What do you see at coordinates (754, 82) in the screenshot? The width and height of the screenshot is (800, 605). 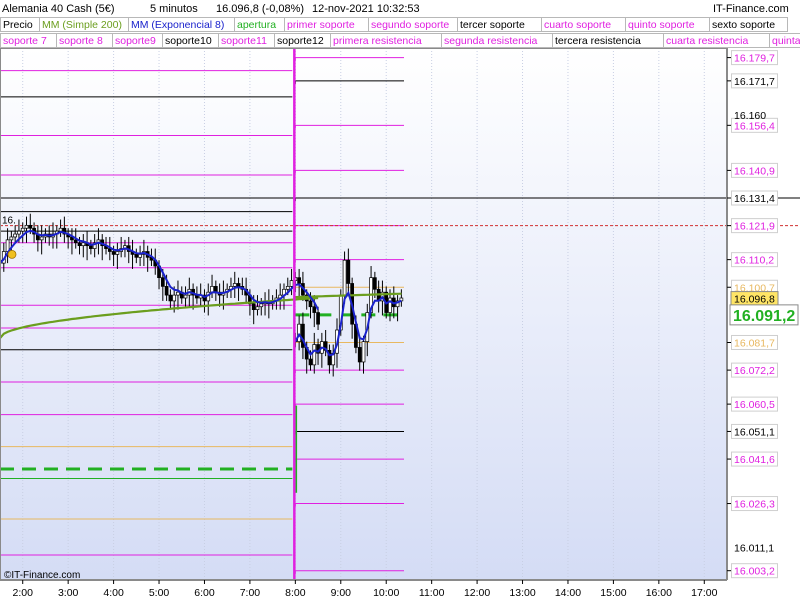 I see `price-label: 16.171,7` at bounding box center [754, 82].